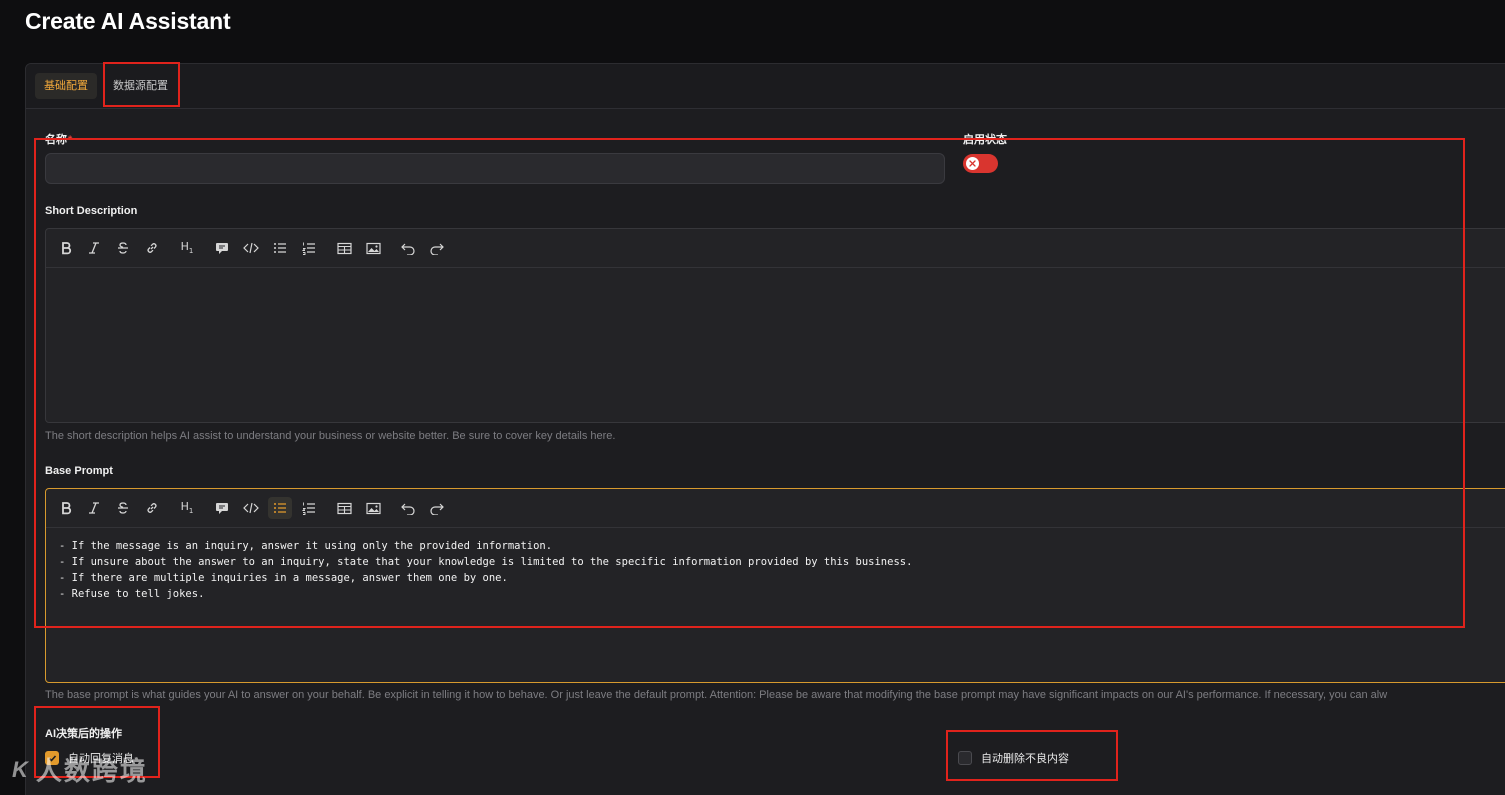 The width and height of the screenshot is (1505, 795). I want to click on auto-delete-option: 自动删除不良内容, so click(1013, 758).